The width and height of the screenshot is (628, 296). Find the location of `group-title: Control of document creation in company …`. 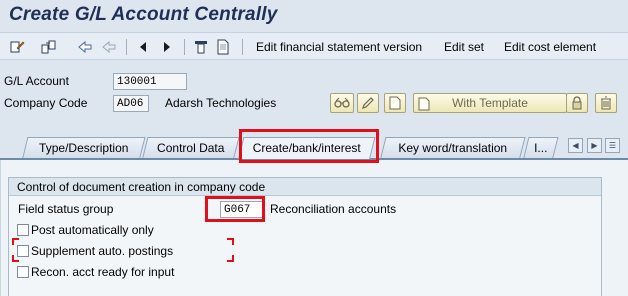

group-title: Control of document creation in company … is located at coordinates (141, 187).